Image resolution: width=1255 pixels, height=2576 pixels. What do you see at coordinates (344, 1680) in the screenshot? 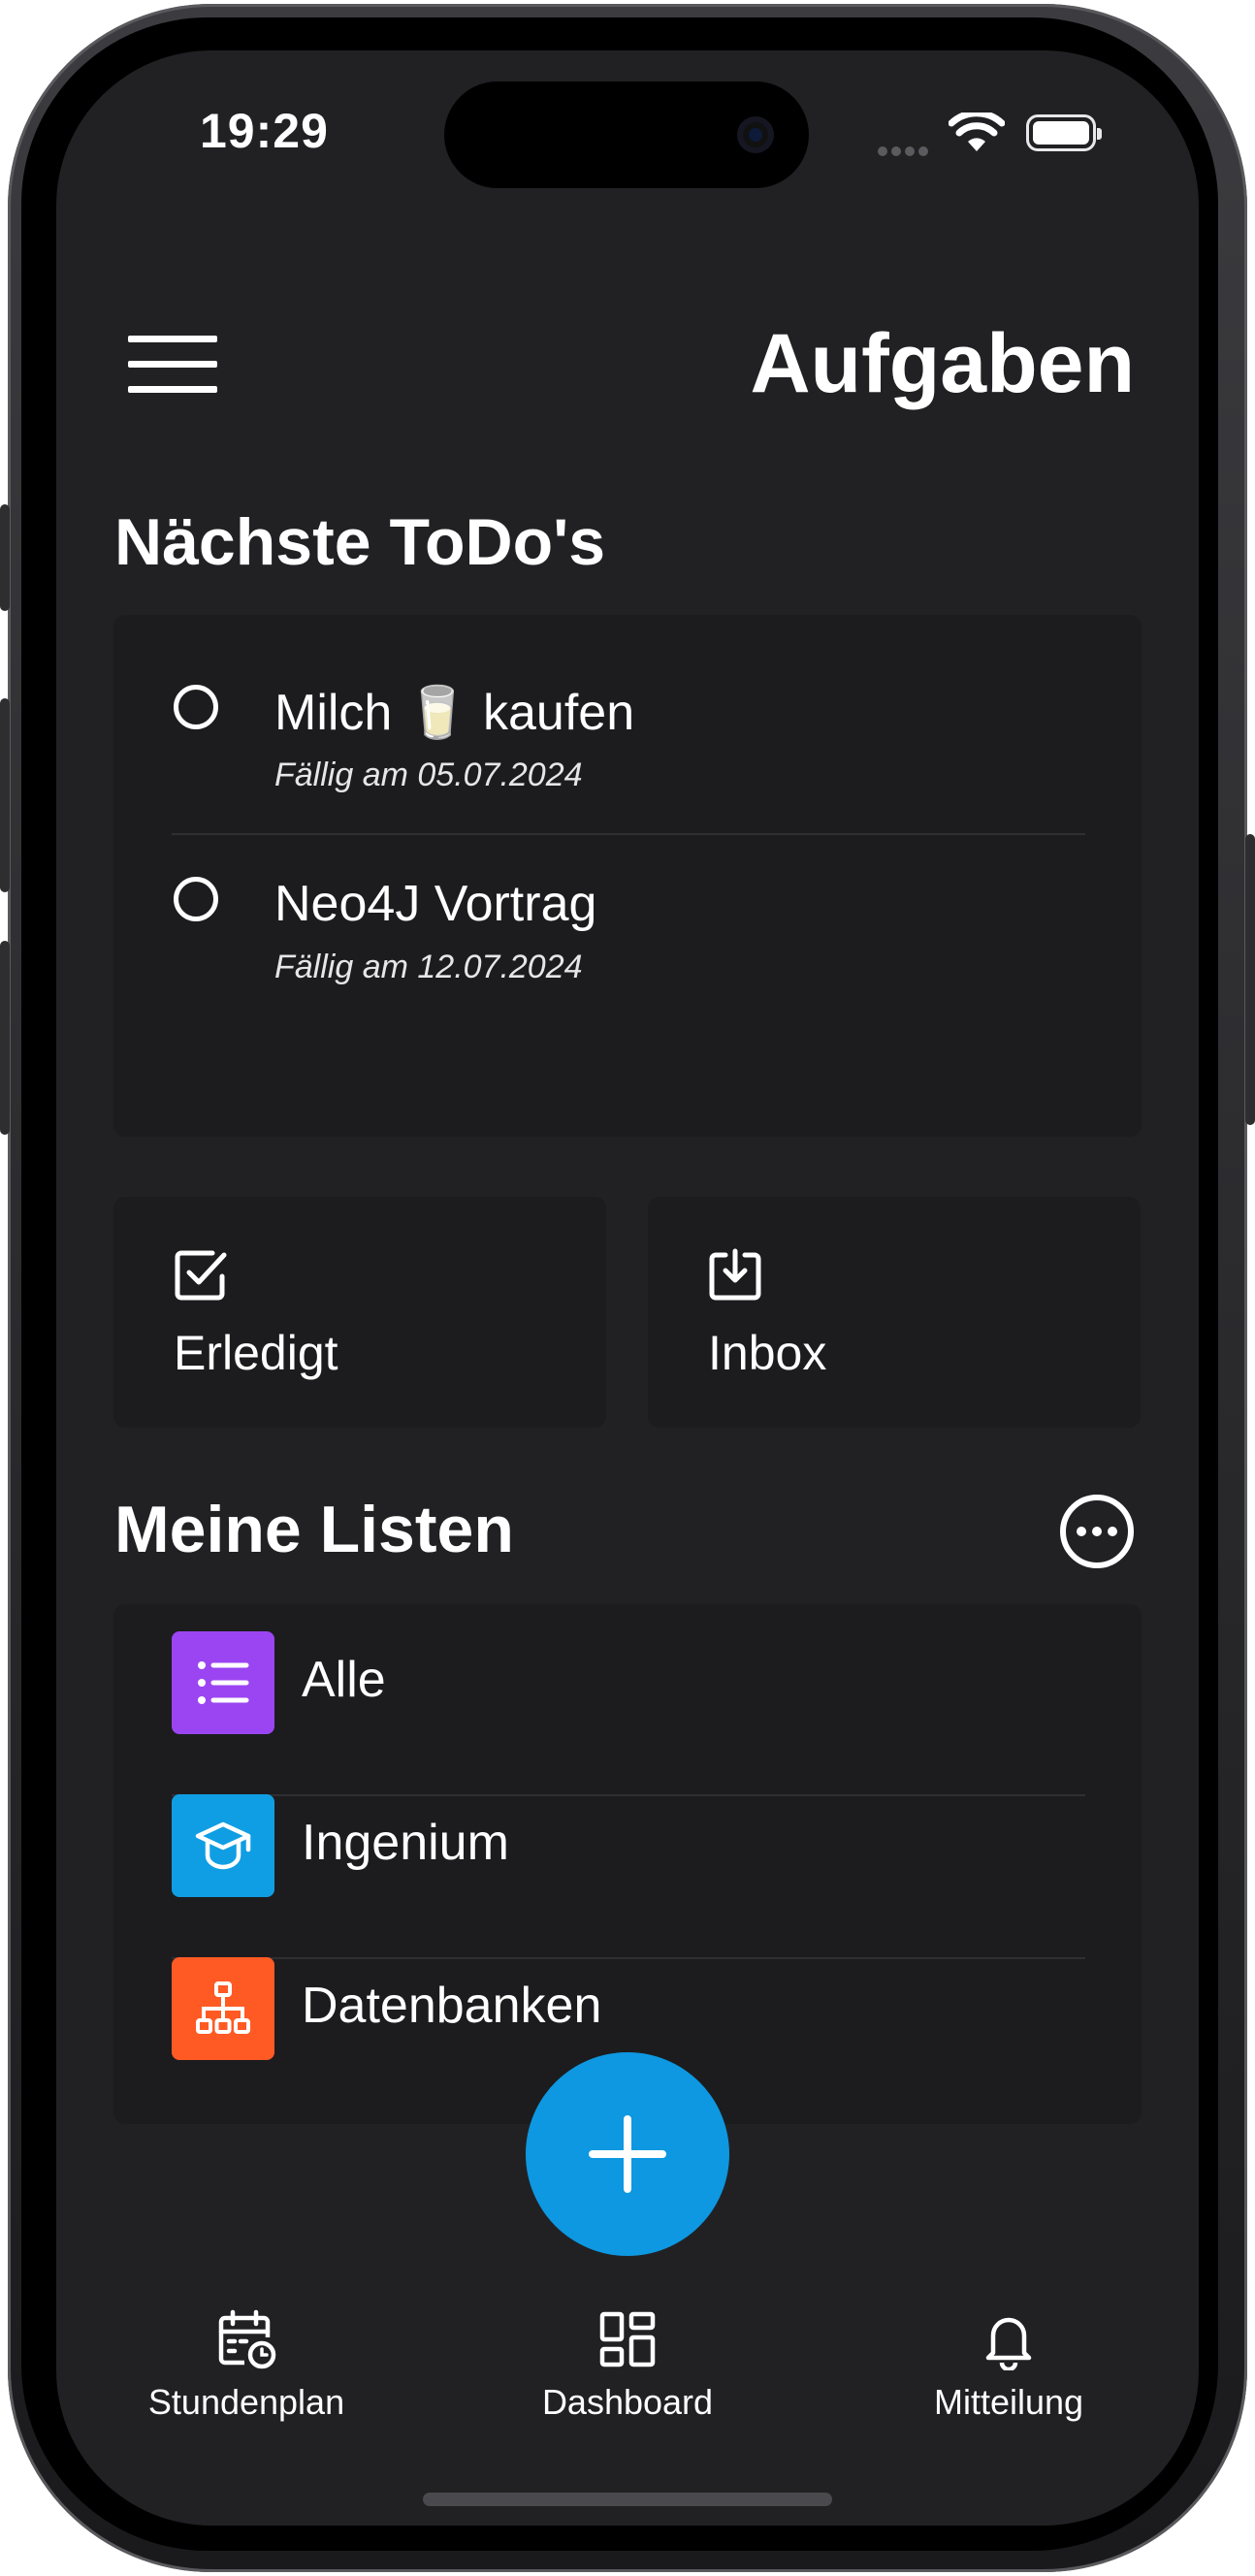
I see `list-label: Alle` at bounding box center [344, 1680].